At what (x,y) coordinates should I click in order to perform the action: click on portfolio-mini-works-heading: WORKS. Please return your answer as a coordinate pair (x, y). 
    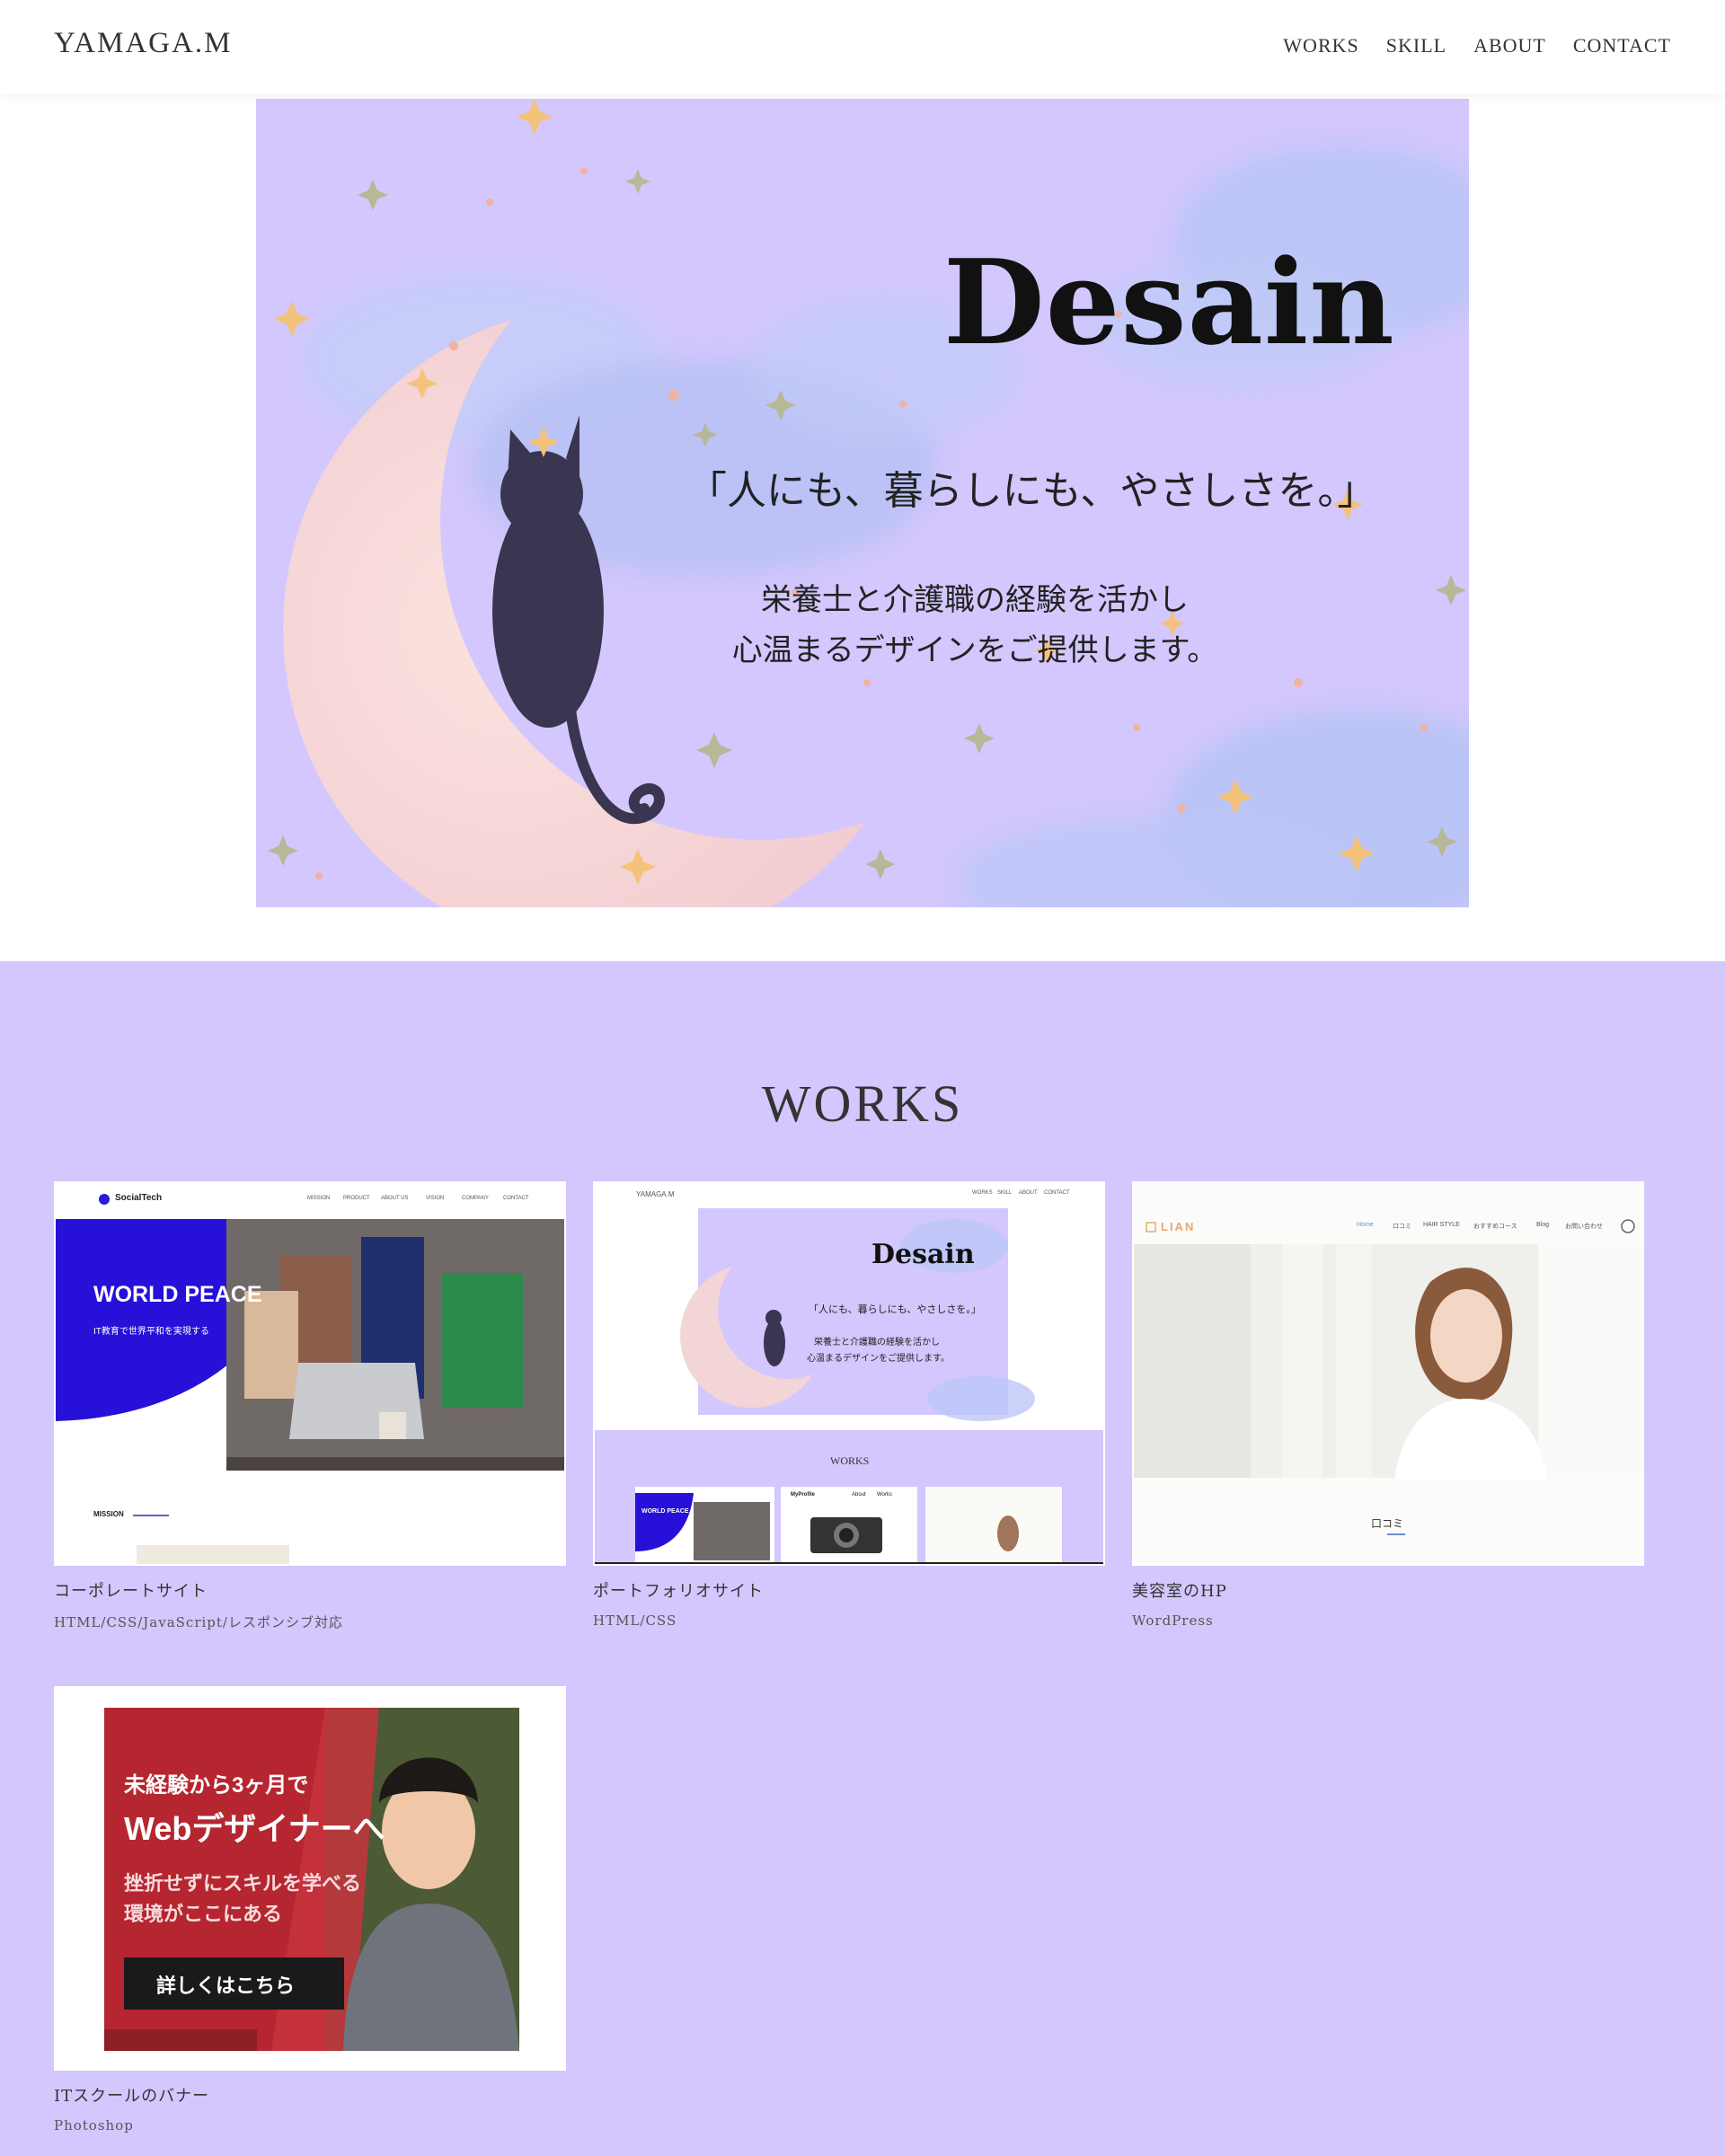
    Looking at the image, I should click on (850, 1461).